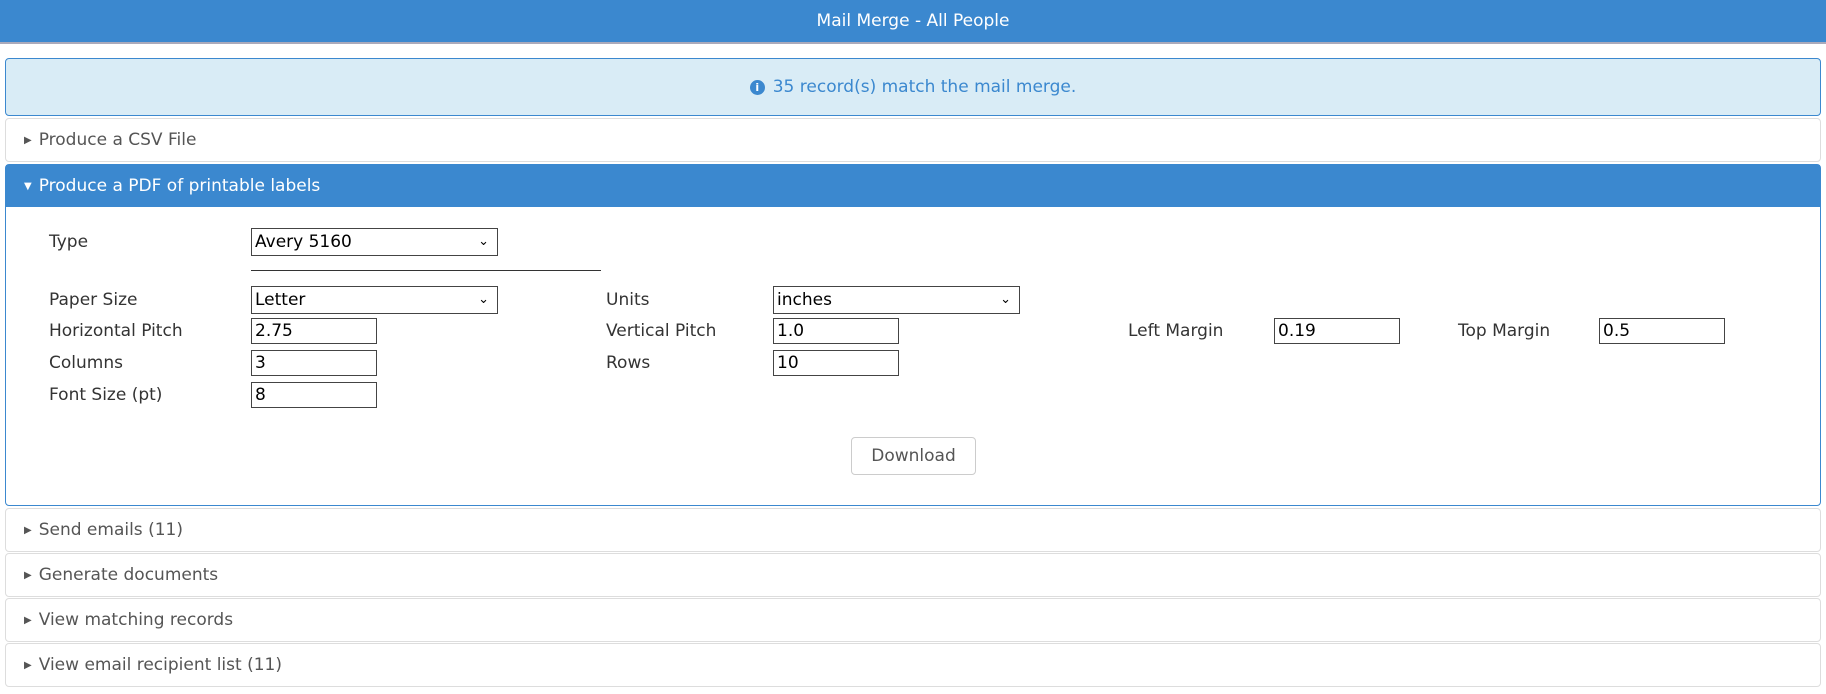 The image size is (1826, 694). I want to click on columns-label: Columns, so click(86, 363).